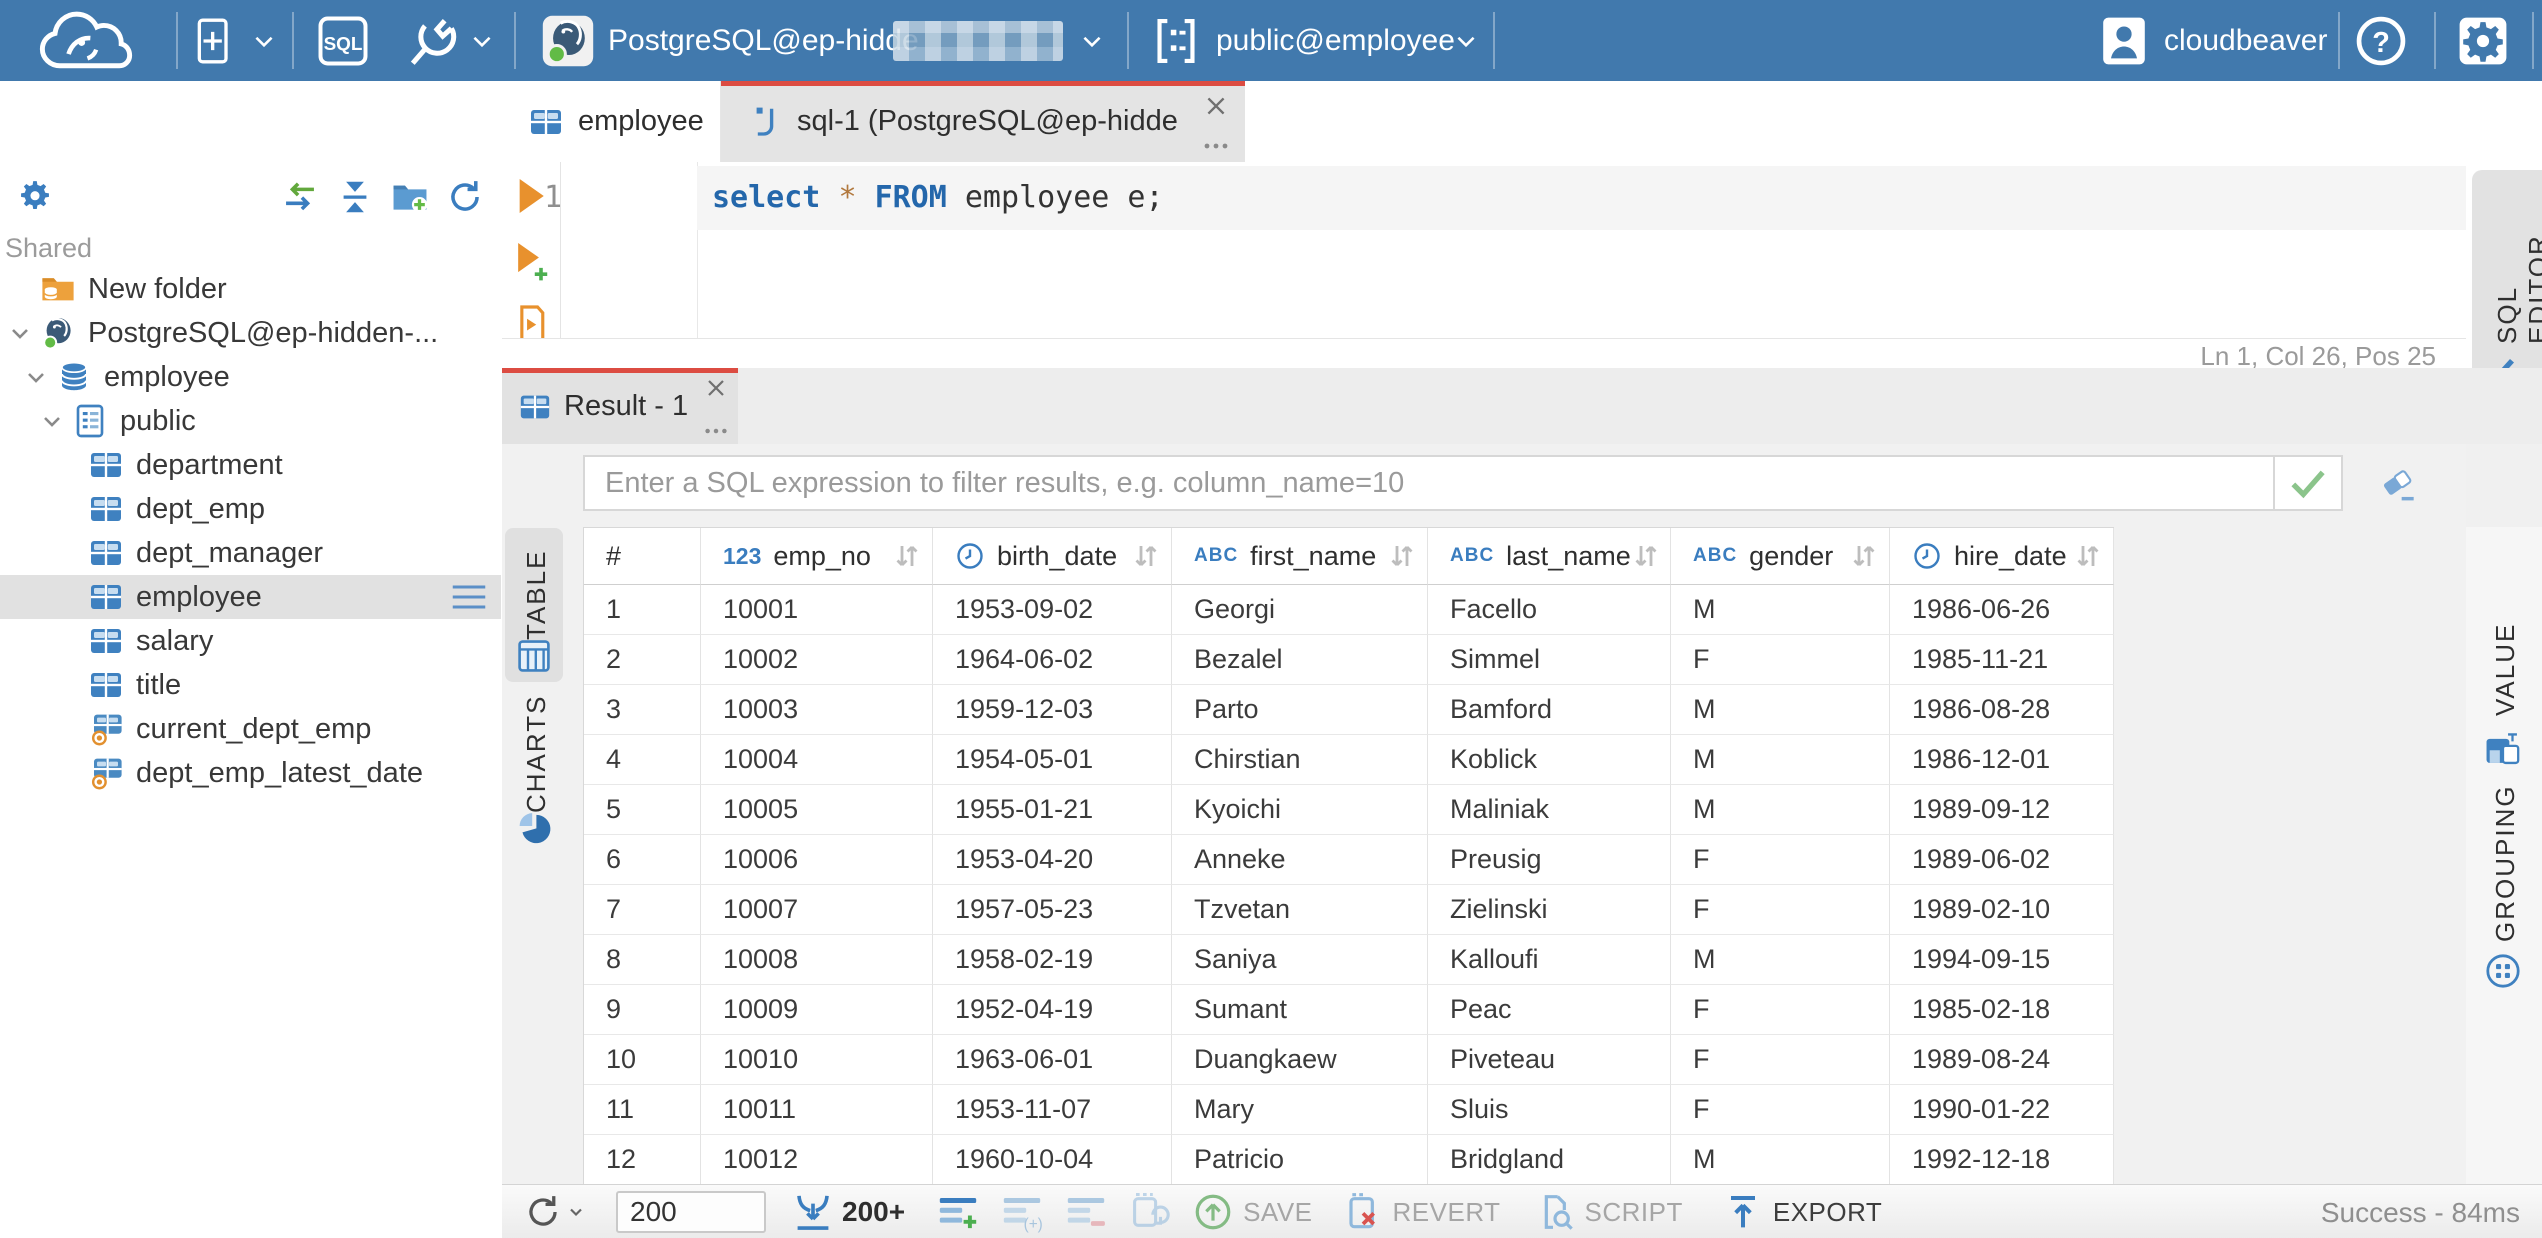 The height and width of the screenshot is (1238, 2542). I want to click on data-cell: Preusig, so click(1549, 860).